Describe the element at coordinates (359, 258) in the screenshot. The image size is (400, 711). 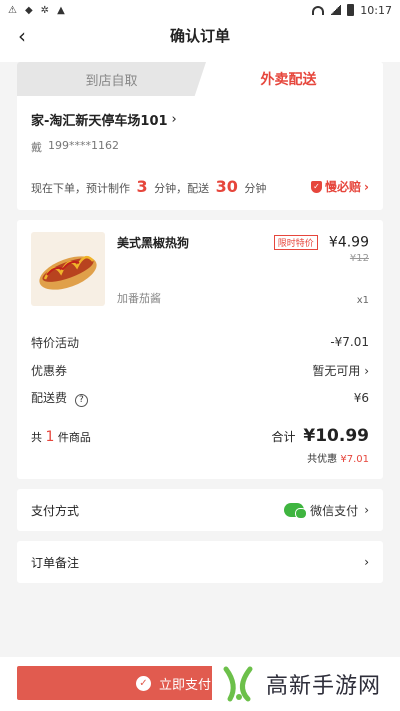
I see `item-old-price: ¥12` at that location.